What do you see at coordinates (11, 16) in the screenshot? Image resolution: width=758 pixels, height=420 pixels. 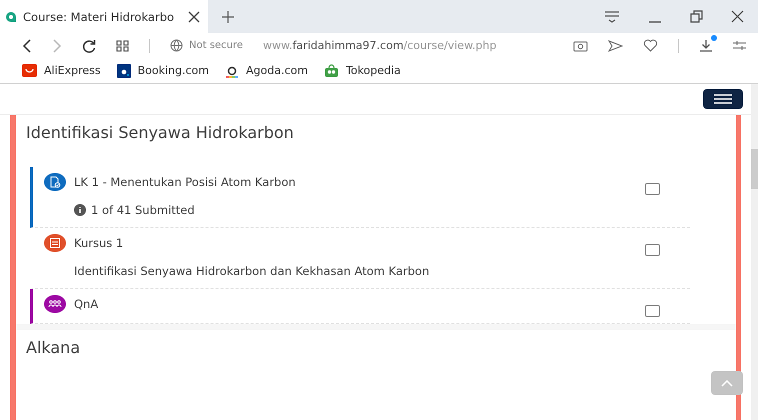 I see `site-logo-icon` at bounding box center [11, 16].